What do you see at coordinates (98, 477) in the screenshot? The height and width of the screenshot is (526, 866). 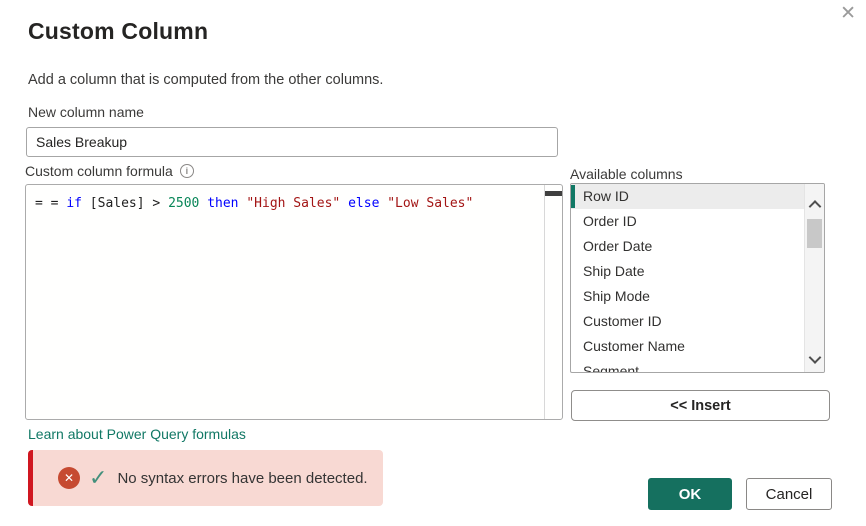 I see `check-icon: ✓` at bounding box center [98, 477].